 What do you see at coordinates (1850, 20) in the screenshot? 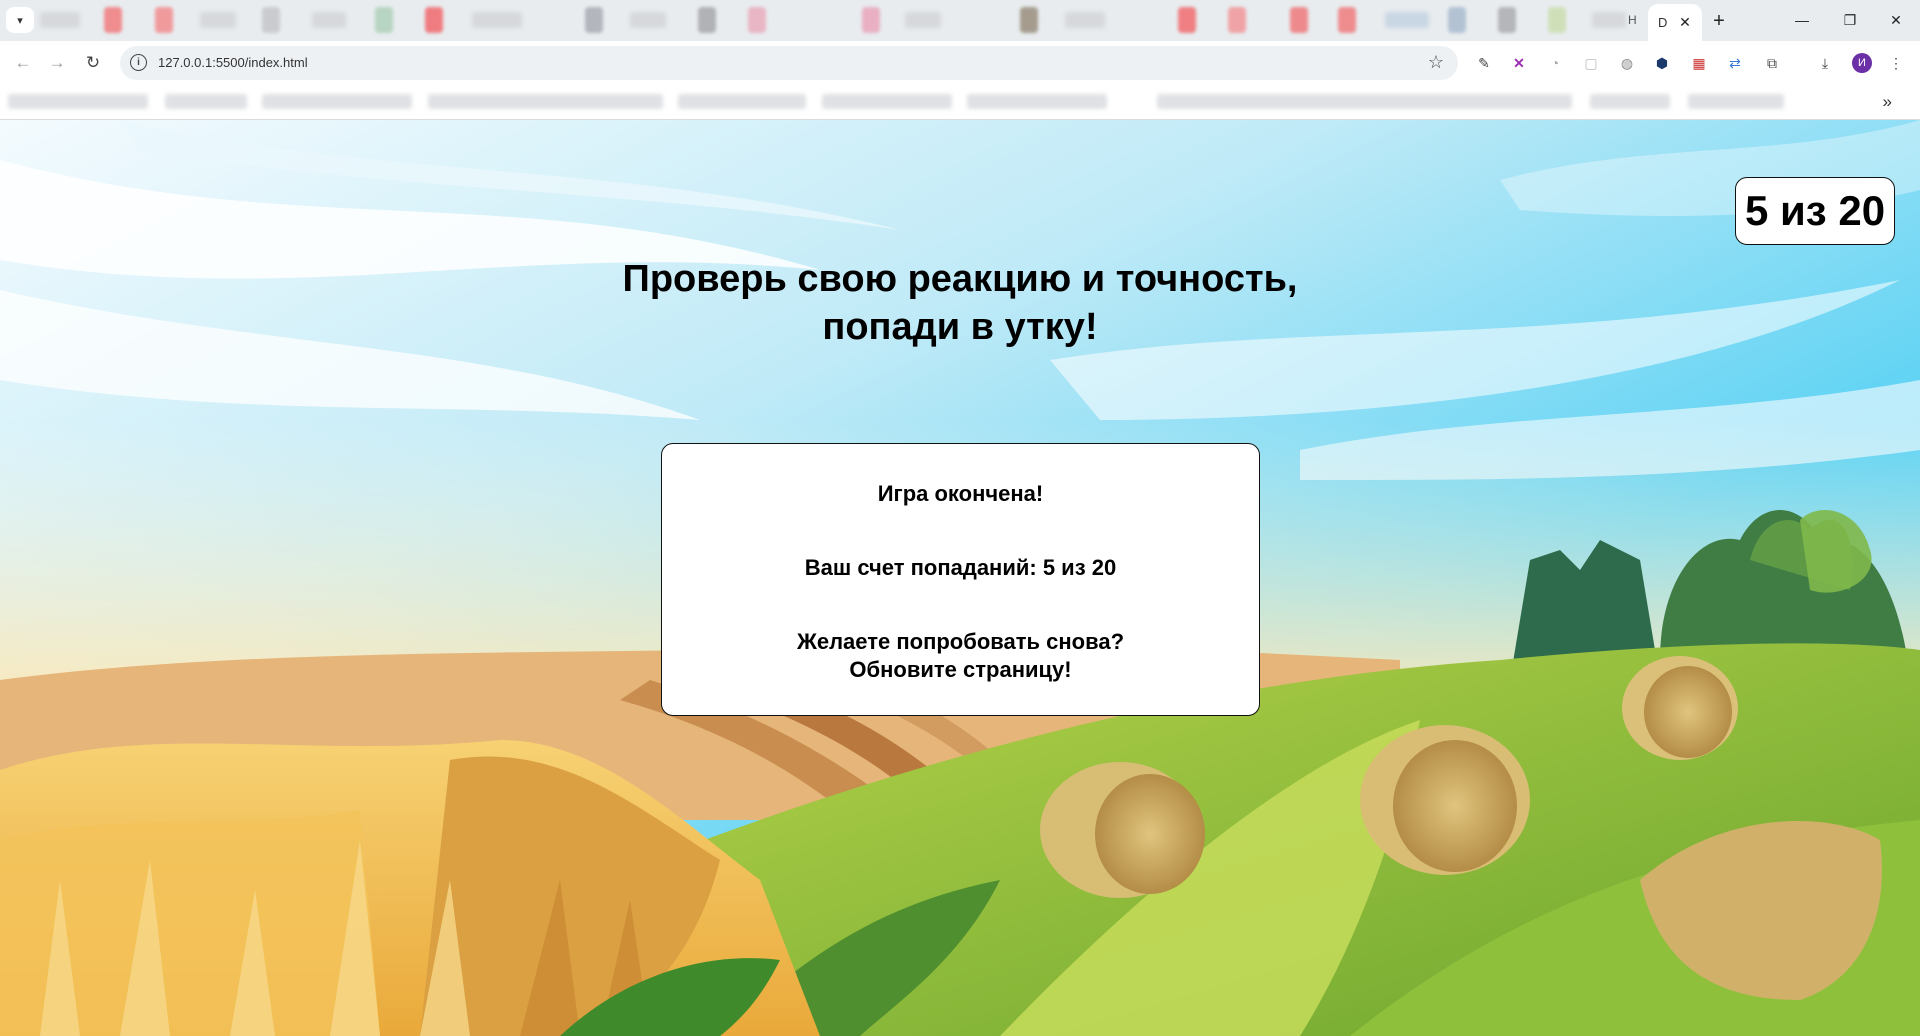
I see `restore-icon: ❐` at bounding box center [1850, 20].